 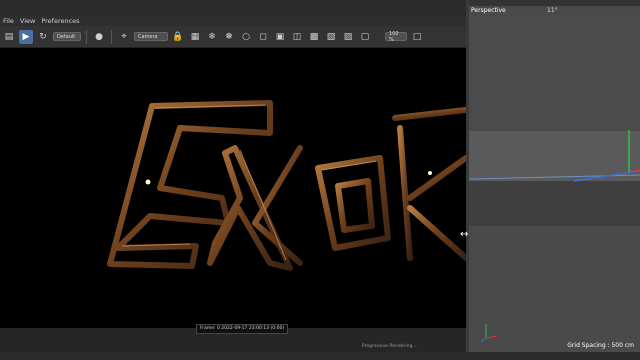 I want to click on render-preset-dropdown: Default, so click(x=67, y=36).